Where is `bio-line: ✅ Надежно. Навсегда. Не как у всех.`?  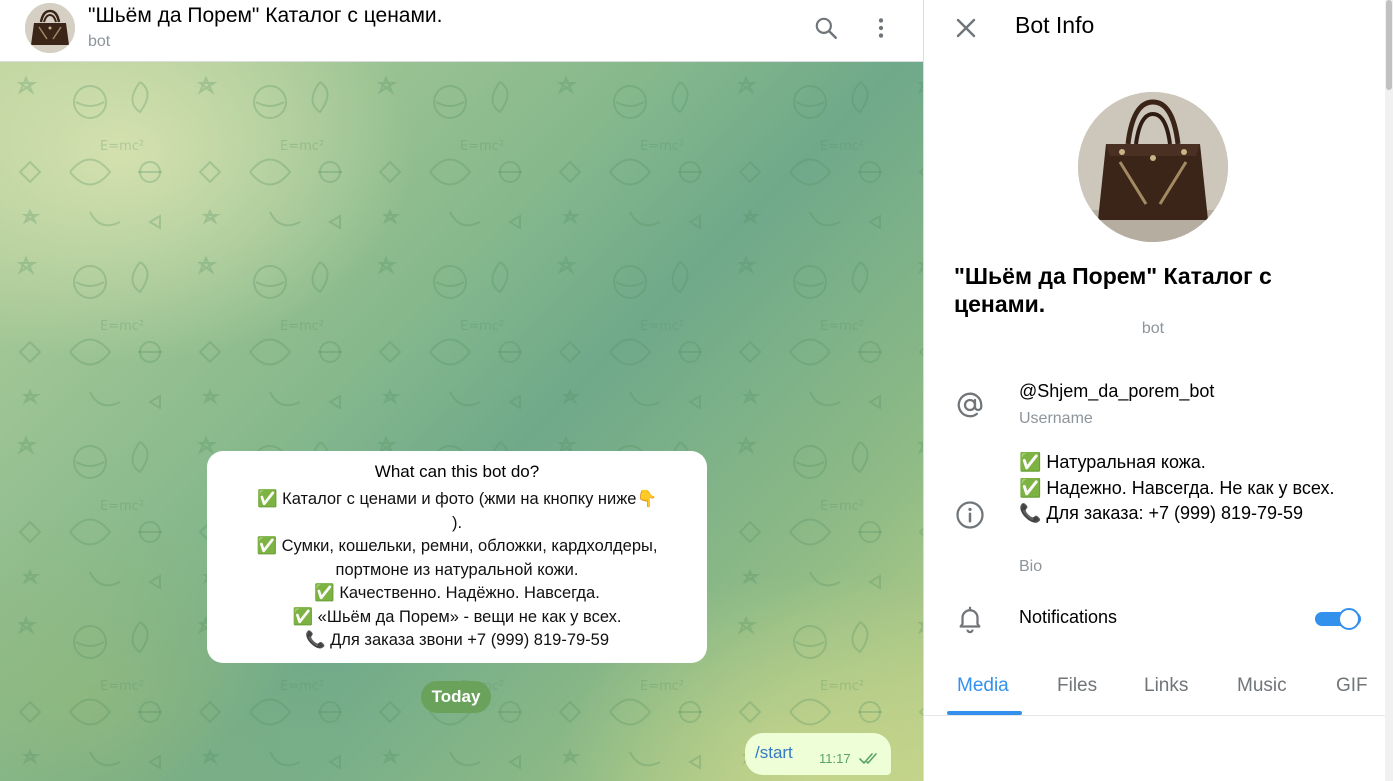 bio-line: ✅ Надежно. Навсегда. Не как у всех. is located at coordinates (1177, 487).